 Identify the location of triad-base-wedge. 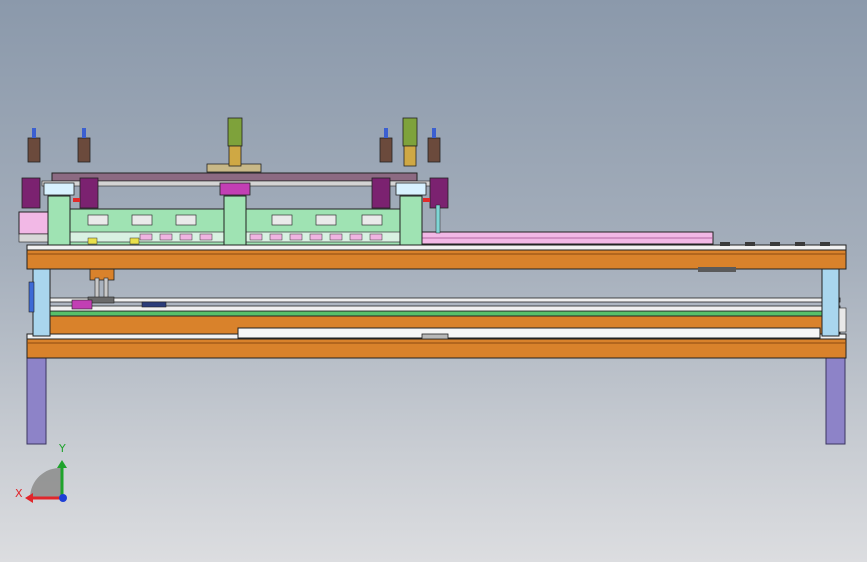
(46, 482).